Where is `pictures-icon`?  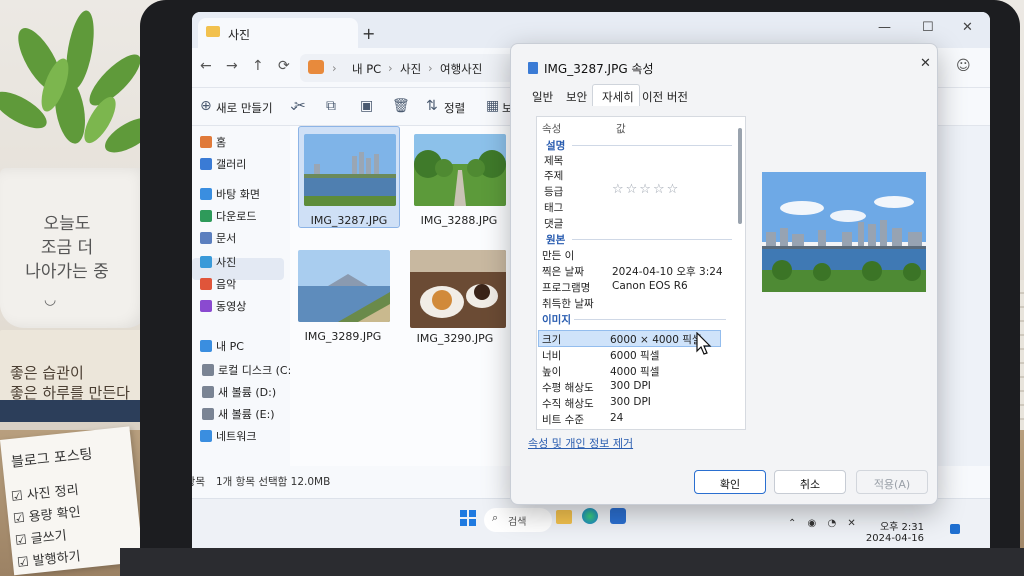 pictures-icon is located at coordinates (206, 262).